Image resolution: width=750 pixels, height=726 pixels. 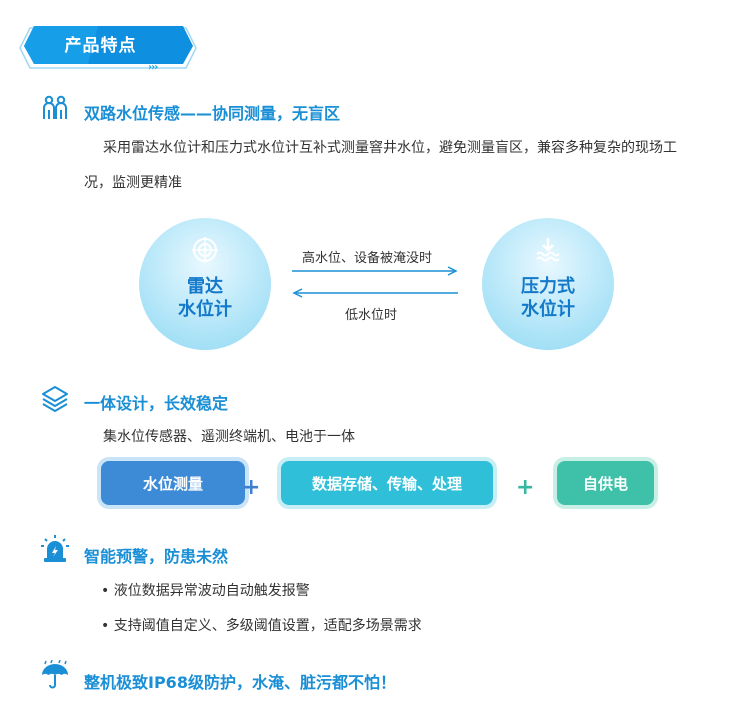 I want to click on module-water-measure: 水位测量, so click(x=173, y=483).